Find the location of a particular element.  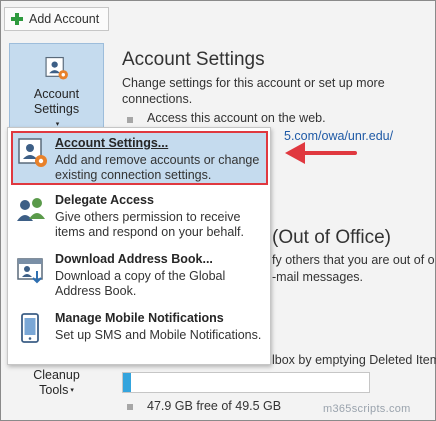

tools-label: Tools is located at coordinates (54, 389).